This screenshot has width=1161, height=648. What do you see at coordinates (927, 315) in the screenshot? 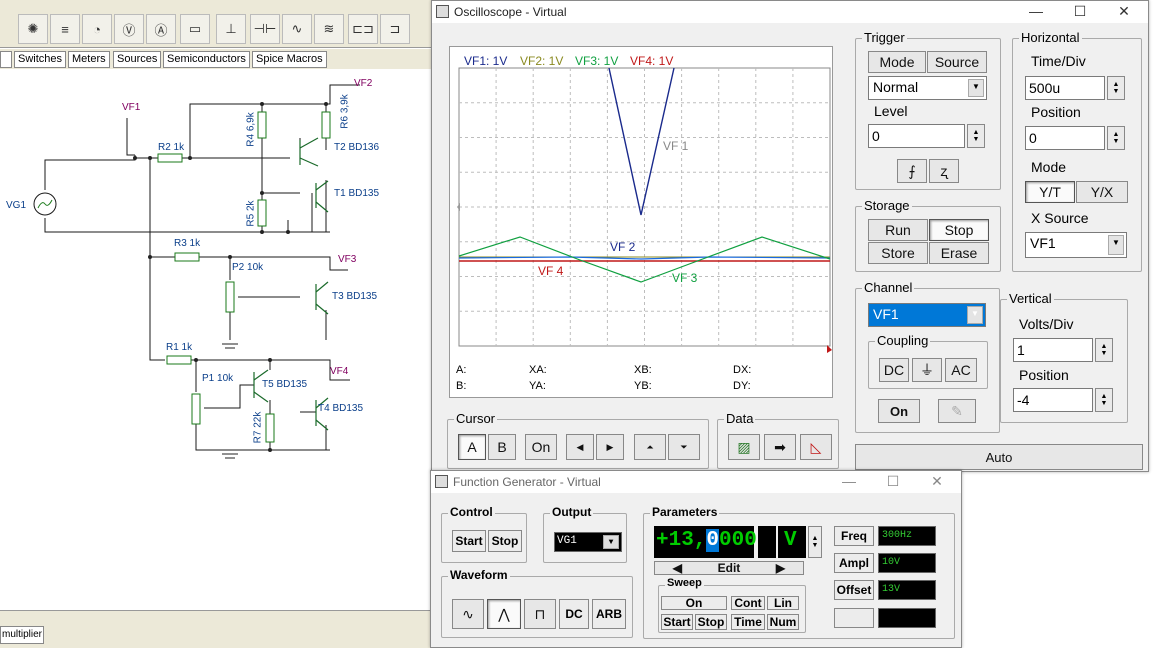
I see `channel-select: VF1 ▼` at bounding box center [927, 315].